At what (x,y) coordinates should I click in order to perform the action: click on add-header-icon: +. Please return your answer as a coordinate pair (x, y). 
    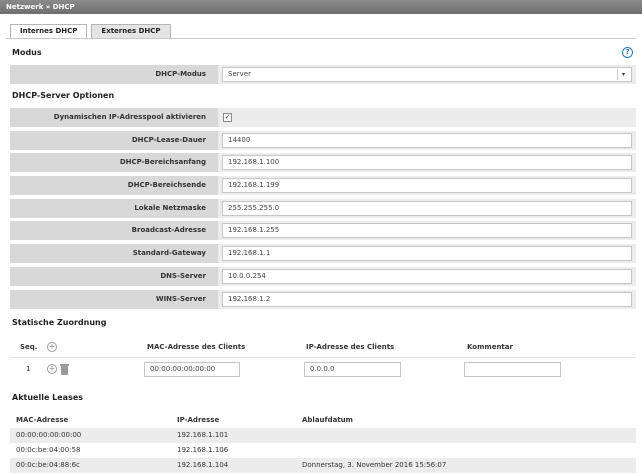
    Looking at the image, I should click on (52, 347).